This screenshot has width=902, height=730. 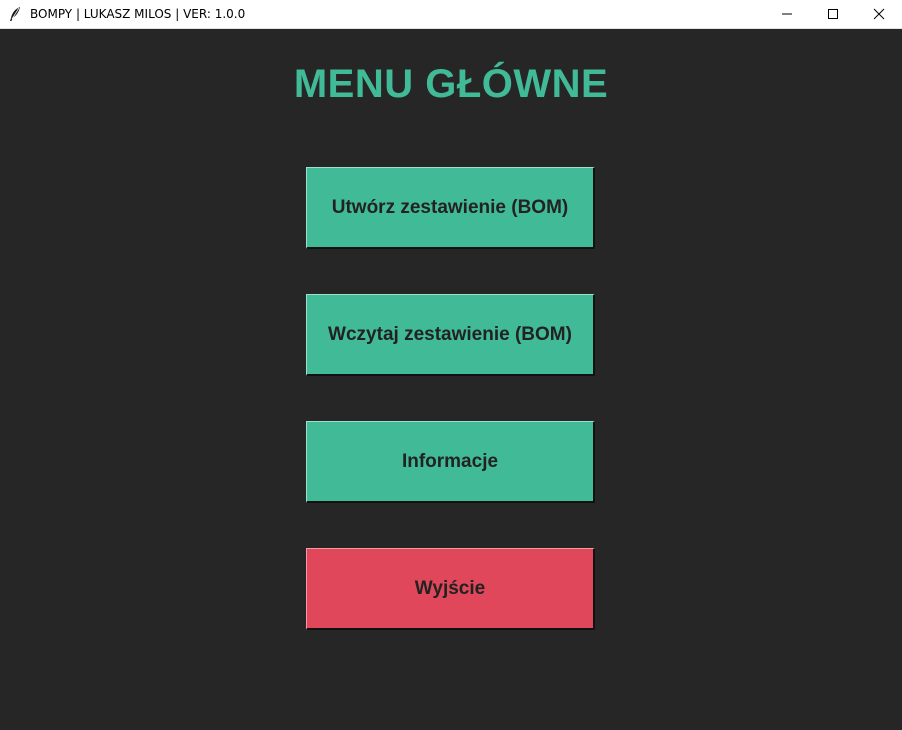 I want to click on exit-button: Wyjście, so click(x=450, y=589).